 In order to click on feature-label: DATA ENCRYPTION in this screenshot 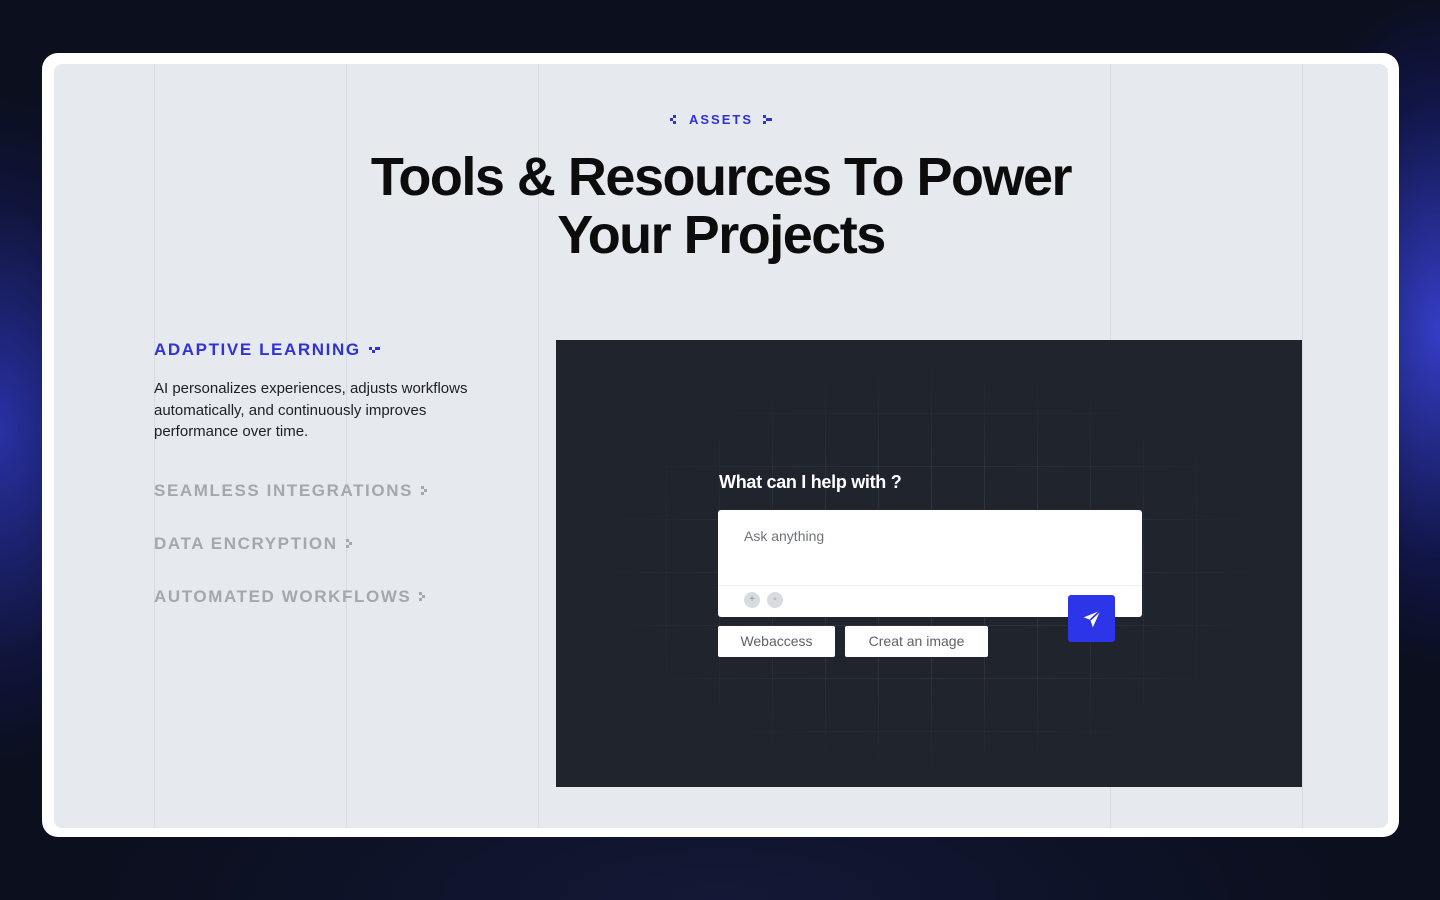, I will do `click(246, 543)`.